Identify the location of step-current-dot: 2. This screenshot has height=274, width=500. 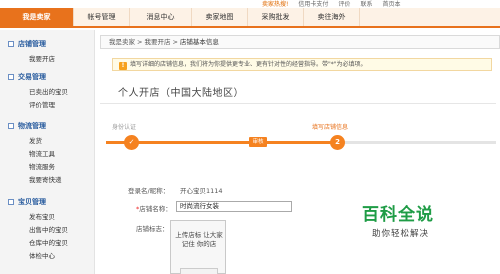
(337, 142).